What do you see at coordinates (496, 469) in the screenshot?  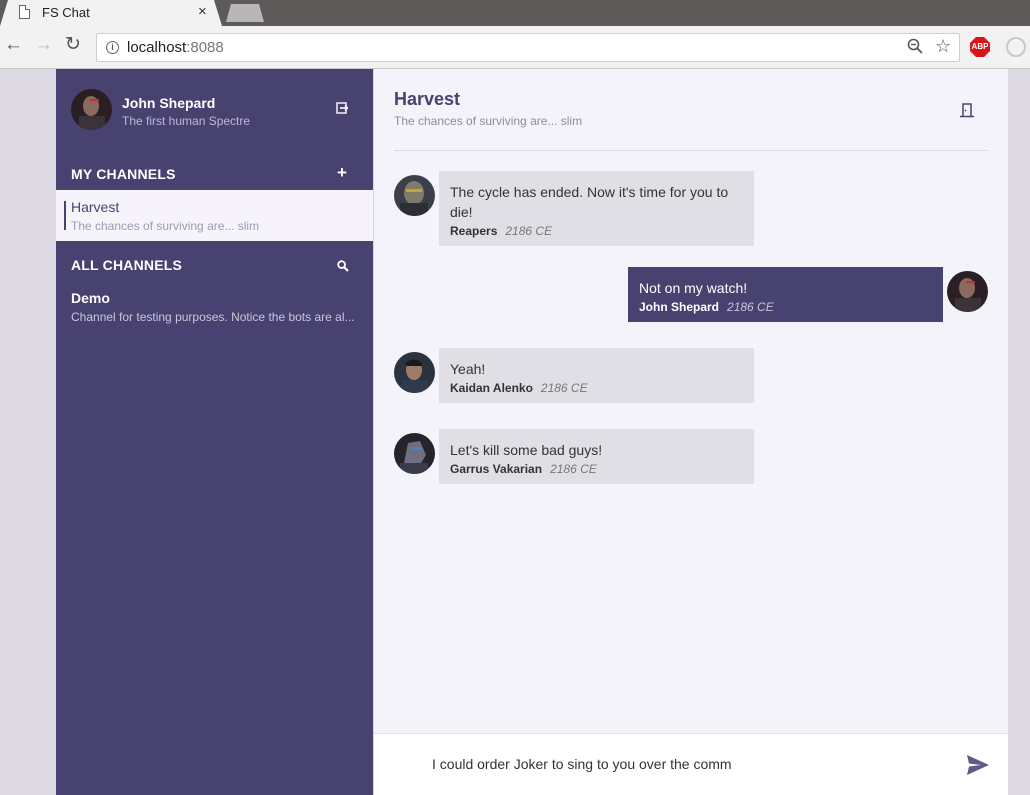 I see `message-author: Garrus Vakarian` at bounding box center [496, 469].